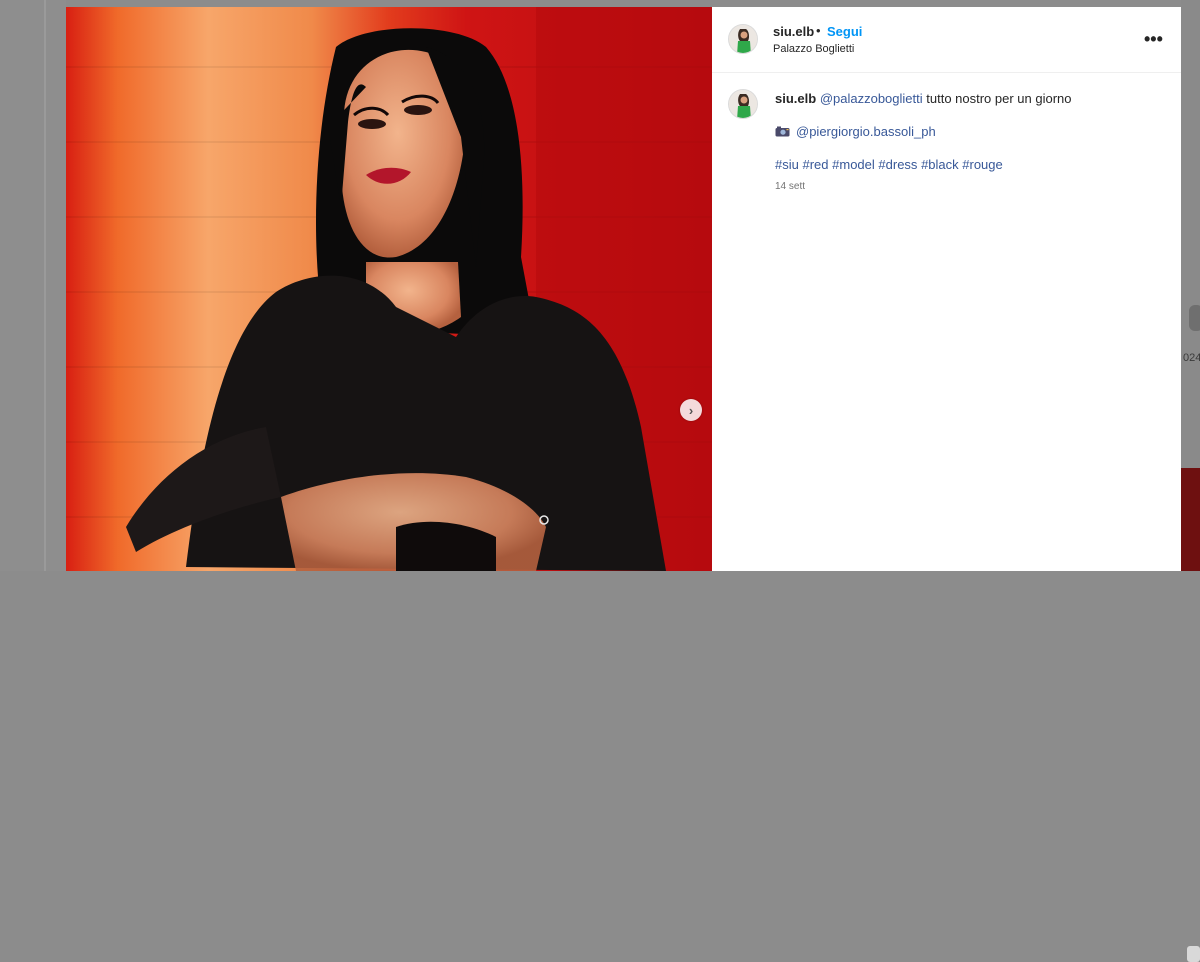  I want to click on photographer-mention-link: @piergiorgio.bassoli_ph, so click(866, 131).